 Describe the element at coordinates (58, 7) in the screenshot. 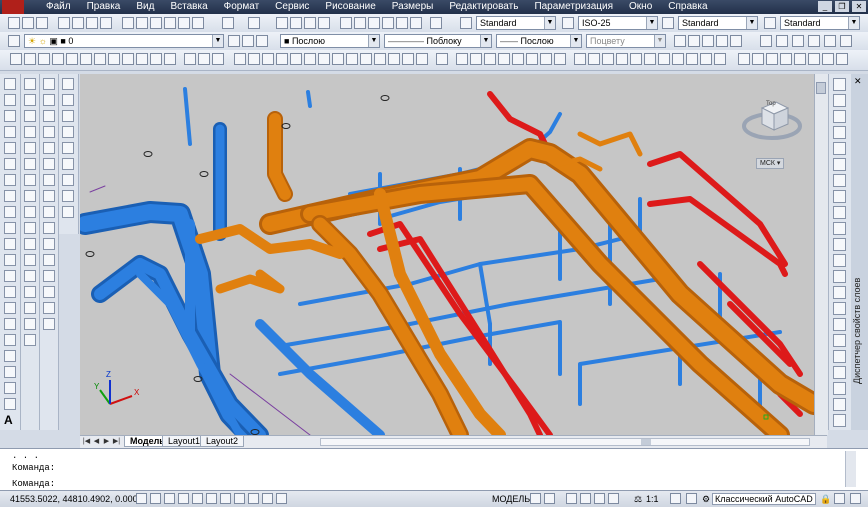

I see `menu-file: Файл` at that location.